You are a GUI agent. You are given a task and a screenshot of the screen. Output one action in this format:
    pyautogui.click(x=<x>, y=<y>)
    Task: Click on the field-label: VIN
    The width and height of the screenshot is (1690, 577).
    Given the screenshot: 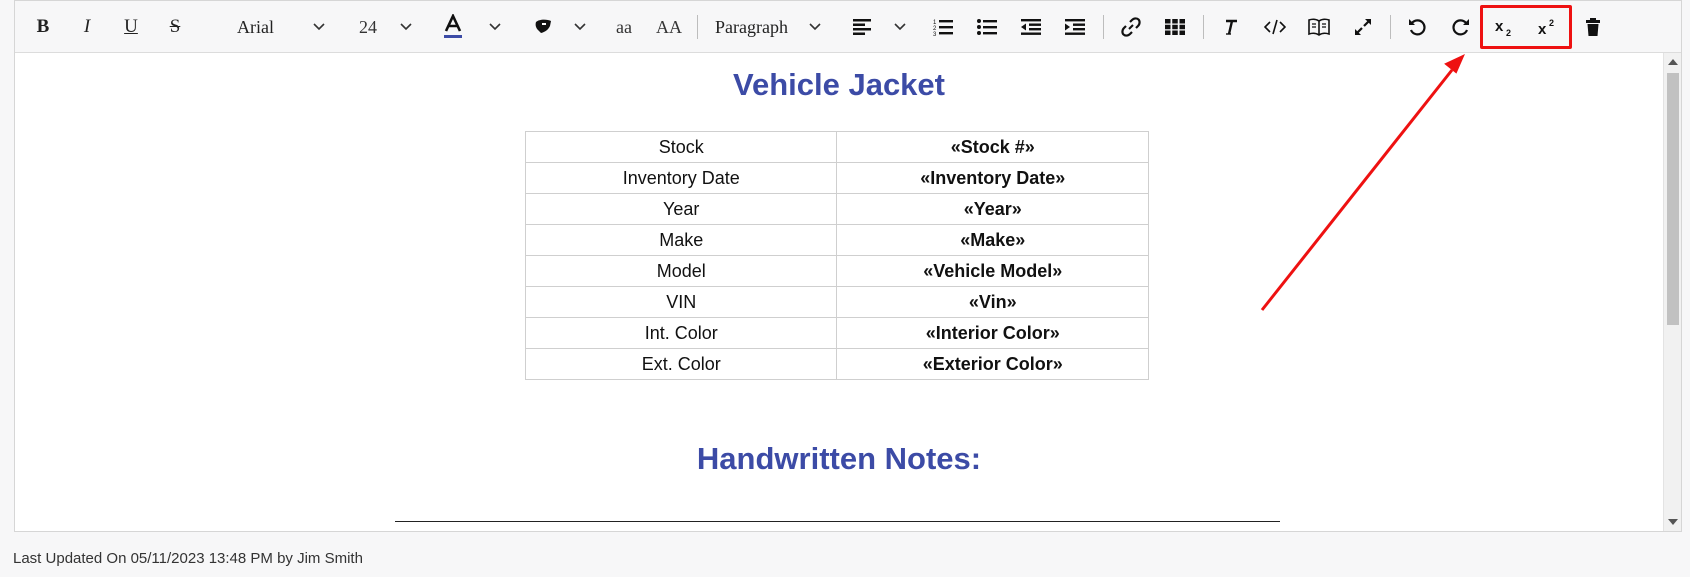 What is the action you would take?
    pyautogui.click(x=681, y=302)
    